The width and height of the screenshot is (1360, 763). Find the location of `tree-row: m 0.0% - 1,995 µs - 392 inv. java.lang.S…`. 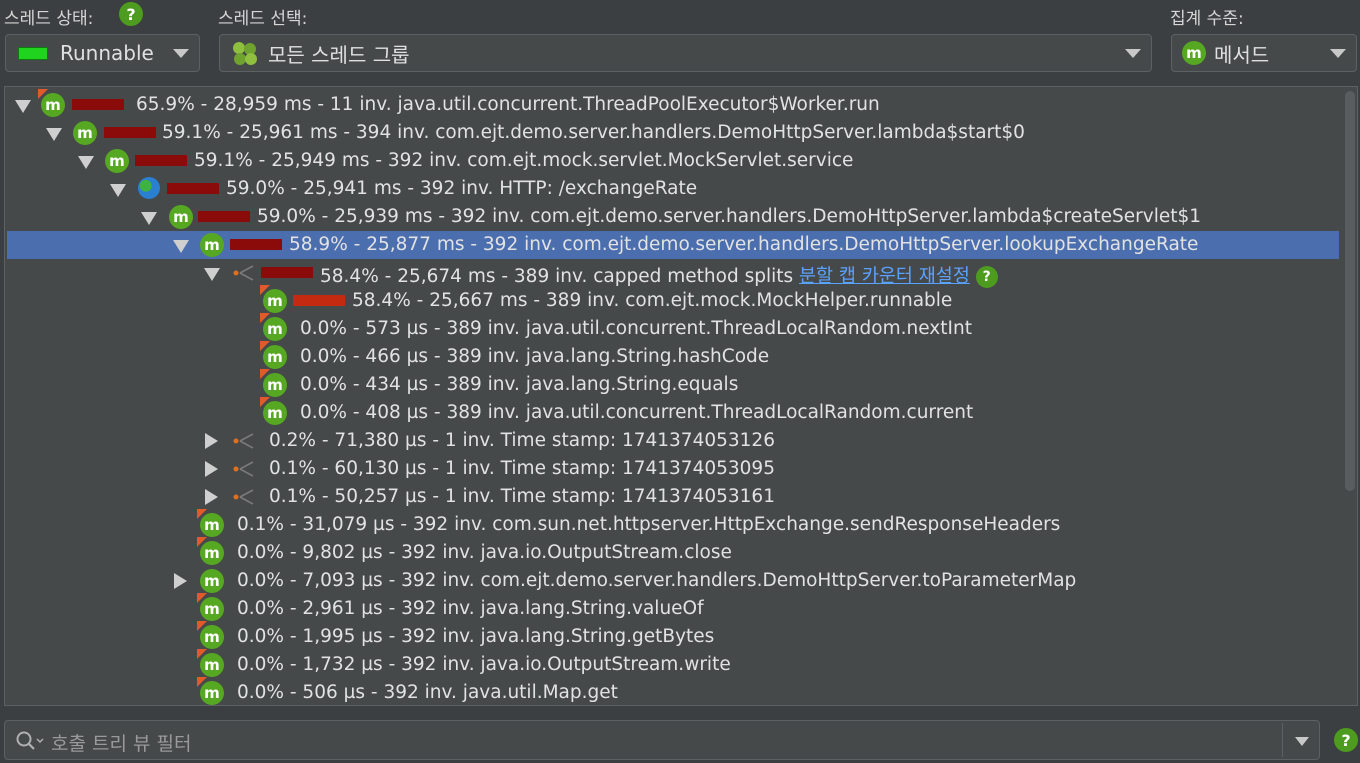

tree-row: m 0.0% - 1,995 µs - 392 inv. java.lang.S… is located at coordinates (673, 636).